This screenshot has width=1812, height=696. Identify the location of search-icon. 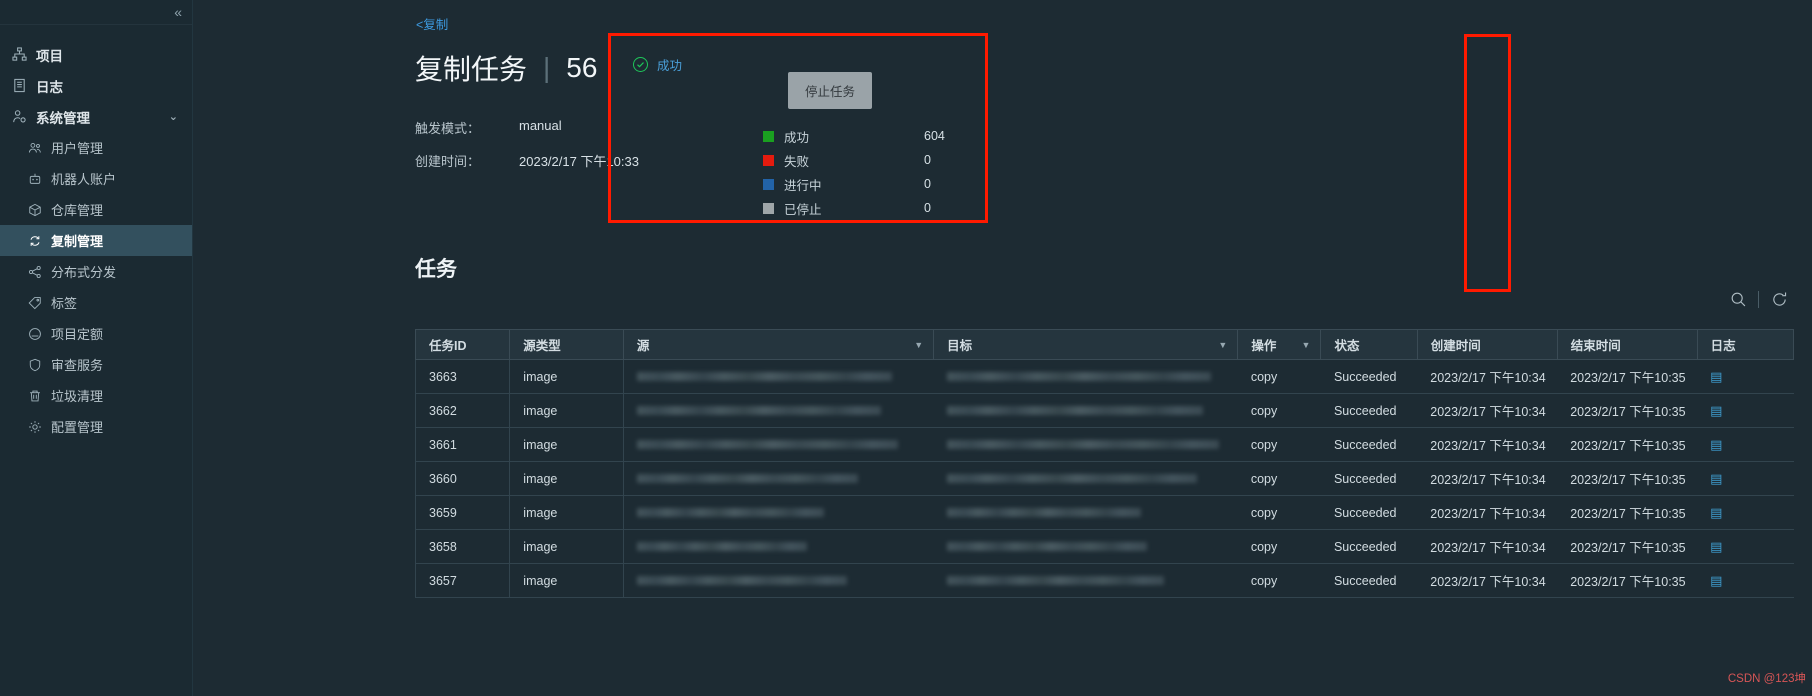
(1738, 299).